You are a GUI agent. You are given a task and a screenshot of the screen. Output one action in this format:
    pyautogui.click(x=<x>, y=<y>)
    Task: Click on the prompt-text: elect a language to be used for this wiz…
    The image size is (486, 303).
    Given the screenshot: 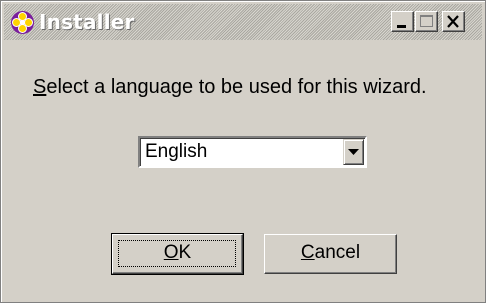 What is the action you would take?
    pyautogui.click(x=236, y=87)
    